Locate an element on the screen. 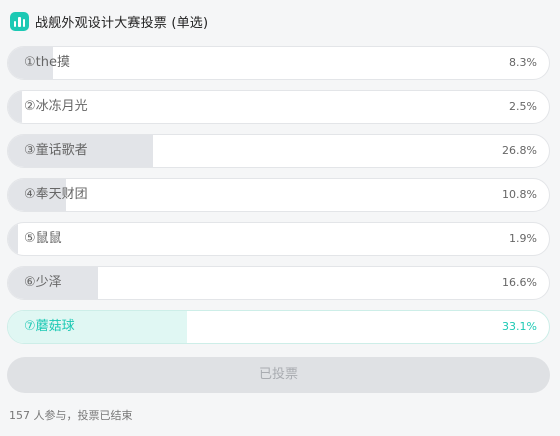 This screenshot has height=436, width=560. poll-option-1: ①the摸 8.3% is located at coordinates (278, 63).